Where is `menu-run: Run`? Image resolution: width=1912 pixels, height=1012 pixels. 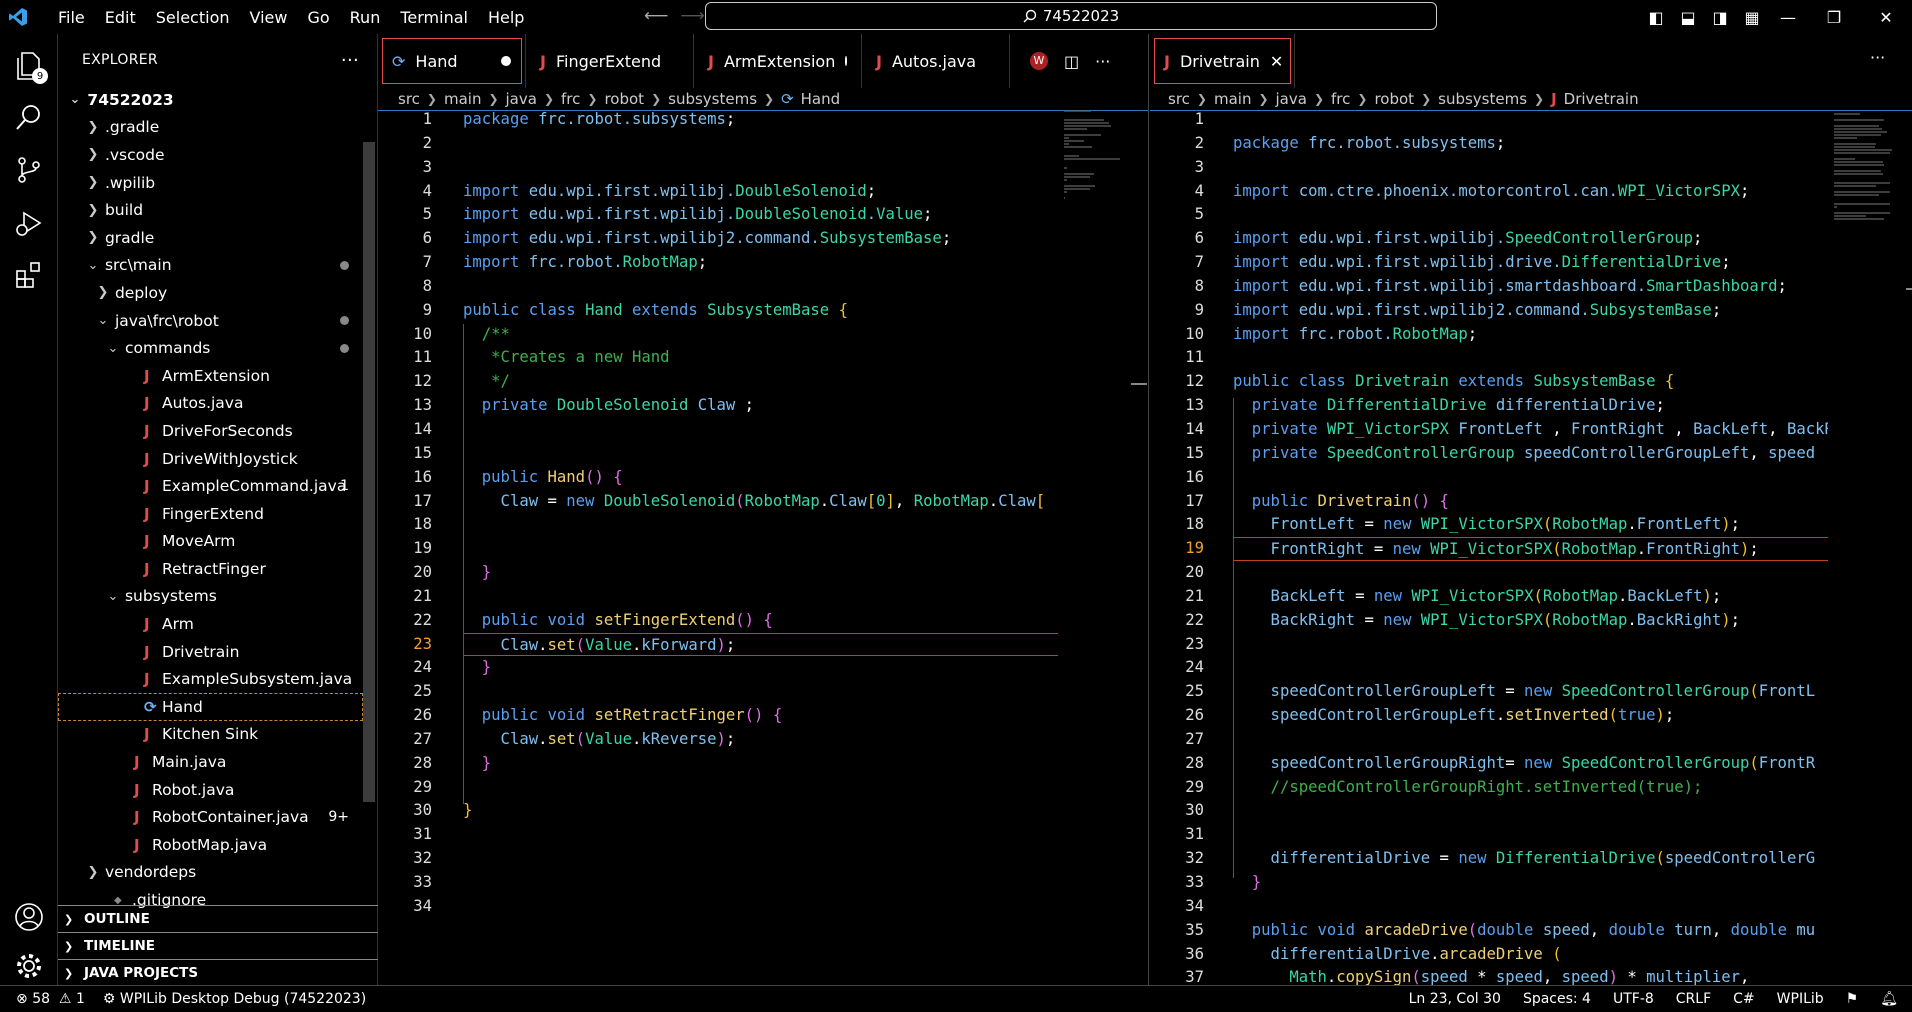
menu-run: Run is located at coordinates (365, 17).